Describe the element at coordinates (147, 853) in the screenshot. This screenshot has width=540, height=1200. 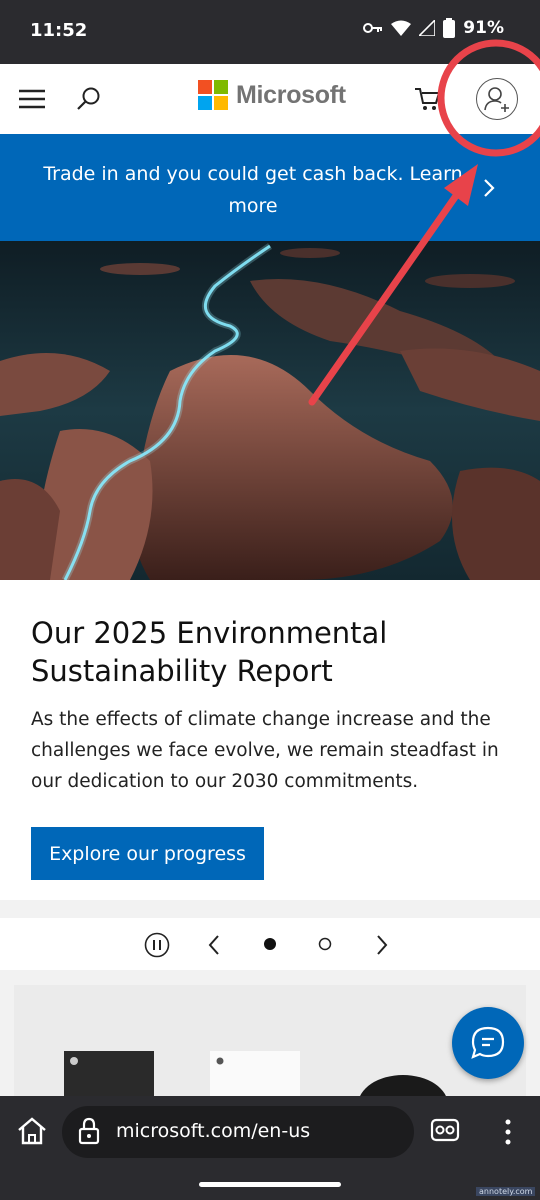
I see `explore-progress-button: Explore our progress` at that location.